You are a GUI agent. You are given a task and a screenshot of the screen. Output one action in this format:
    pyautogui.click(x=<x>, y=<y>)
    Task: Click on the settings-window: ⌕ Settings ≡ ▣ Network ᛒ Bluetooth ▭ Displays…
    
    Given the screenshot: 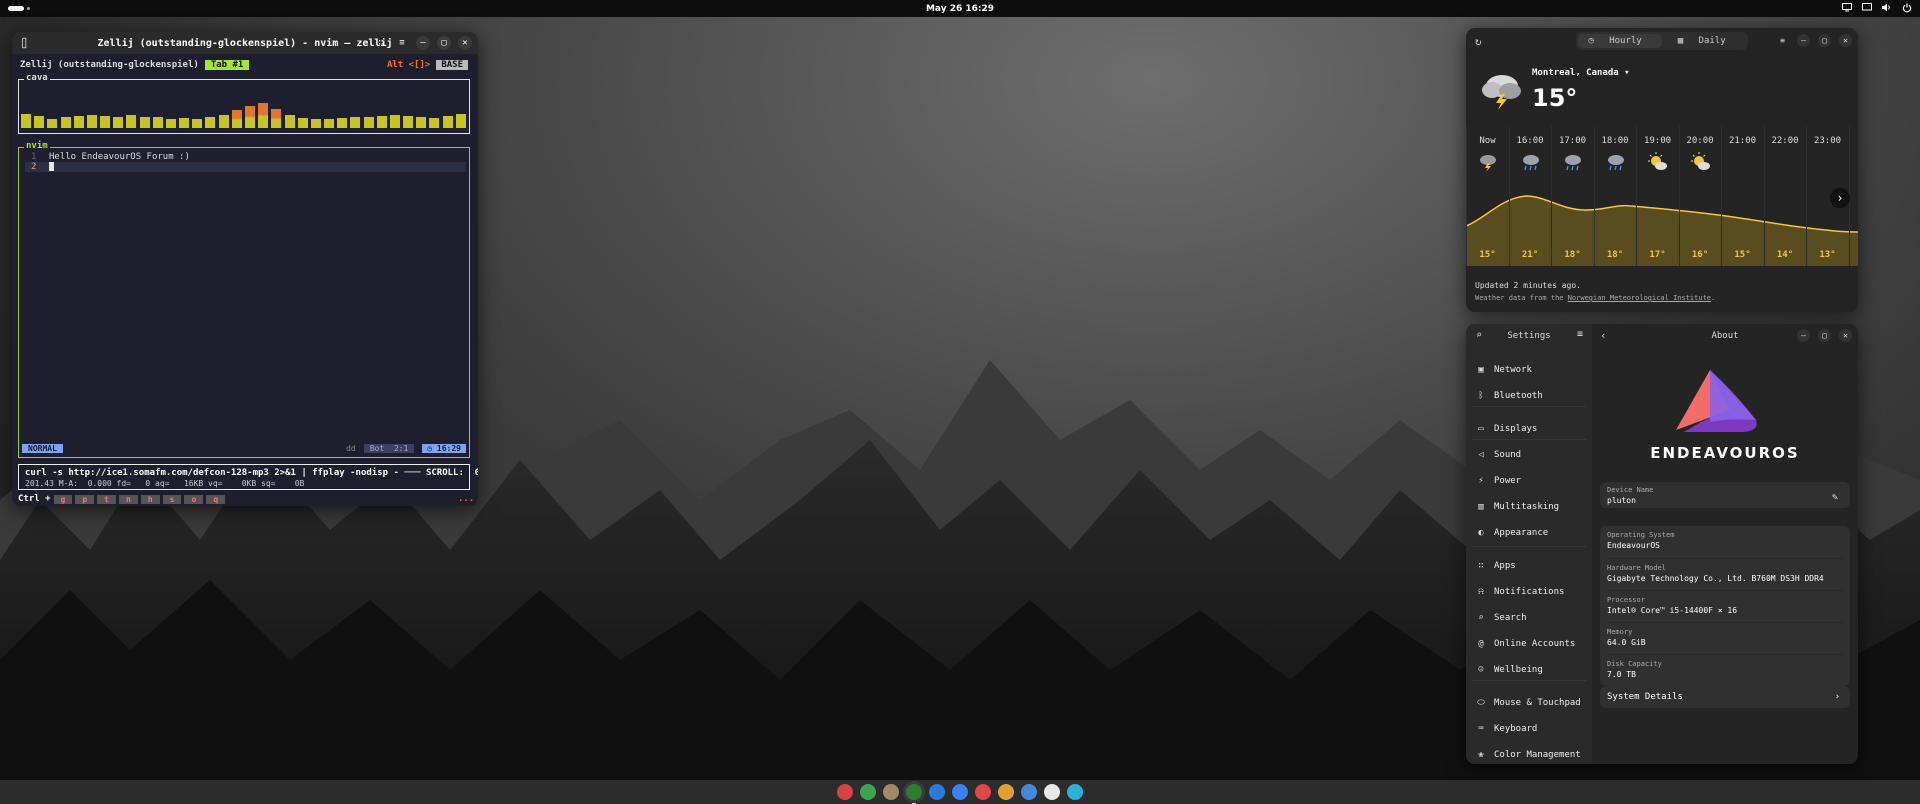 What is the action you would take?
    pyautogui.click(x=1662, y=544)
    